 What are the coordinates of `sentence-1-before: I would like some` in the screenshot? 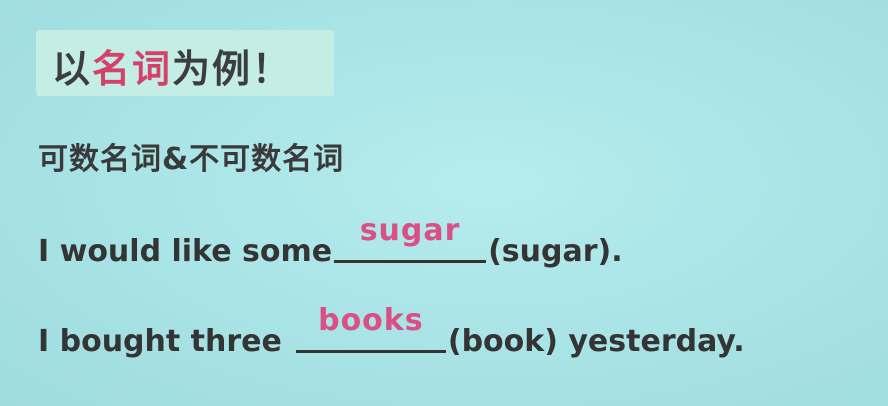 It's located at (185, 251).